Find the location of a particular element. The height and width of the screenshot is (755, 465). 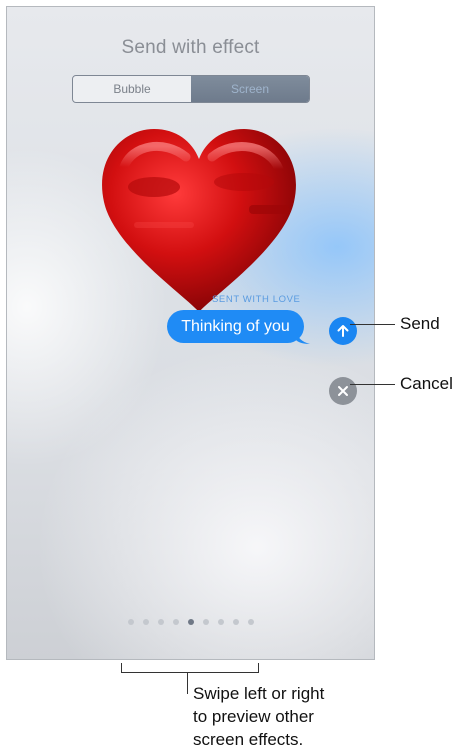

message-bubble: Thinking of you is located at coordinates (235, 326).